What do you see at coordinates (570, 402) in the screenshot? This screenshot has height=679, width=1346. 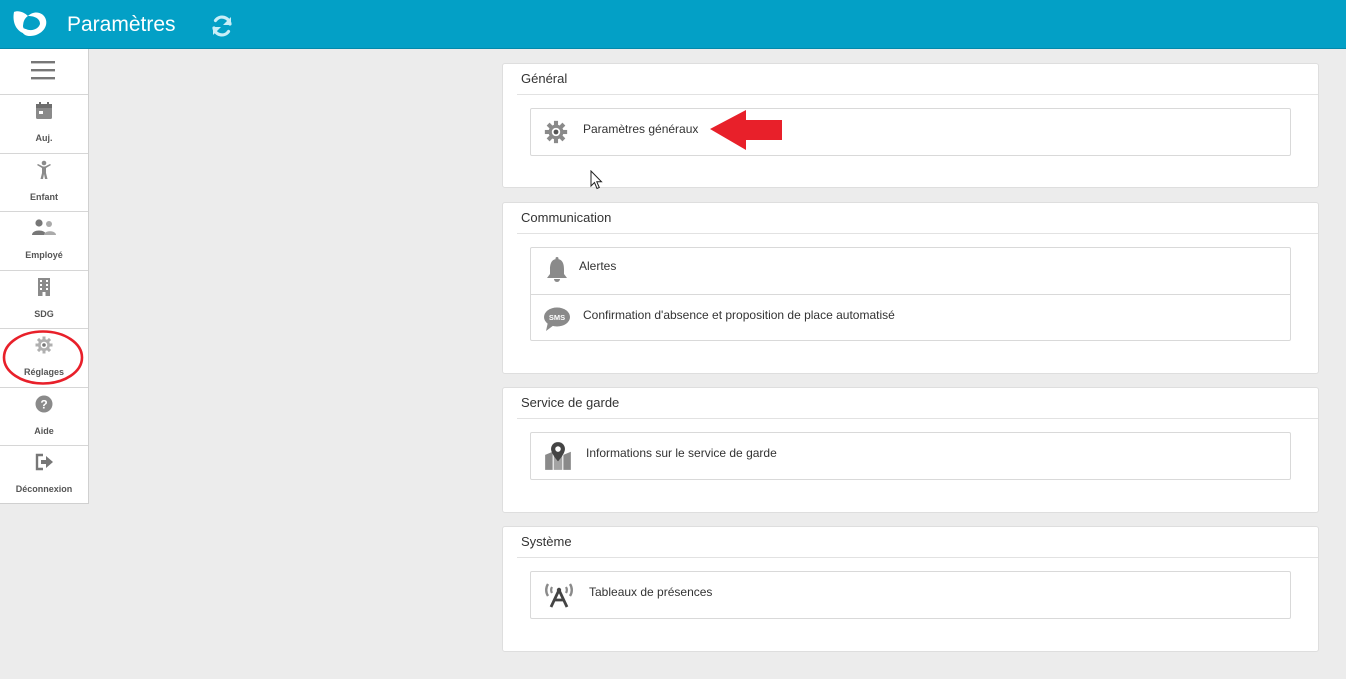 I see `section-title: Service de garde` at bounding box center [570, 402].